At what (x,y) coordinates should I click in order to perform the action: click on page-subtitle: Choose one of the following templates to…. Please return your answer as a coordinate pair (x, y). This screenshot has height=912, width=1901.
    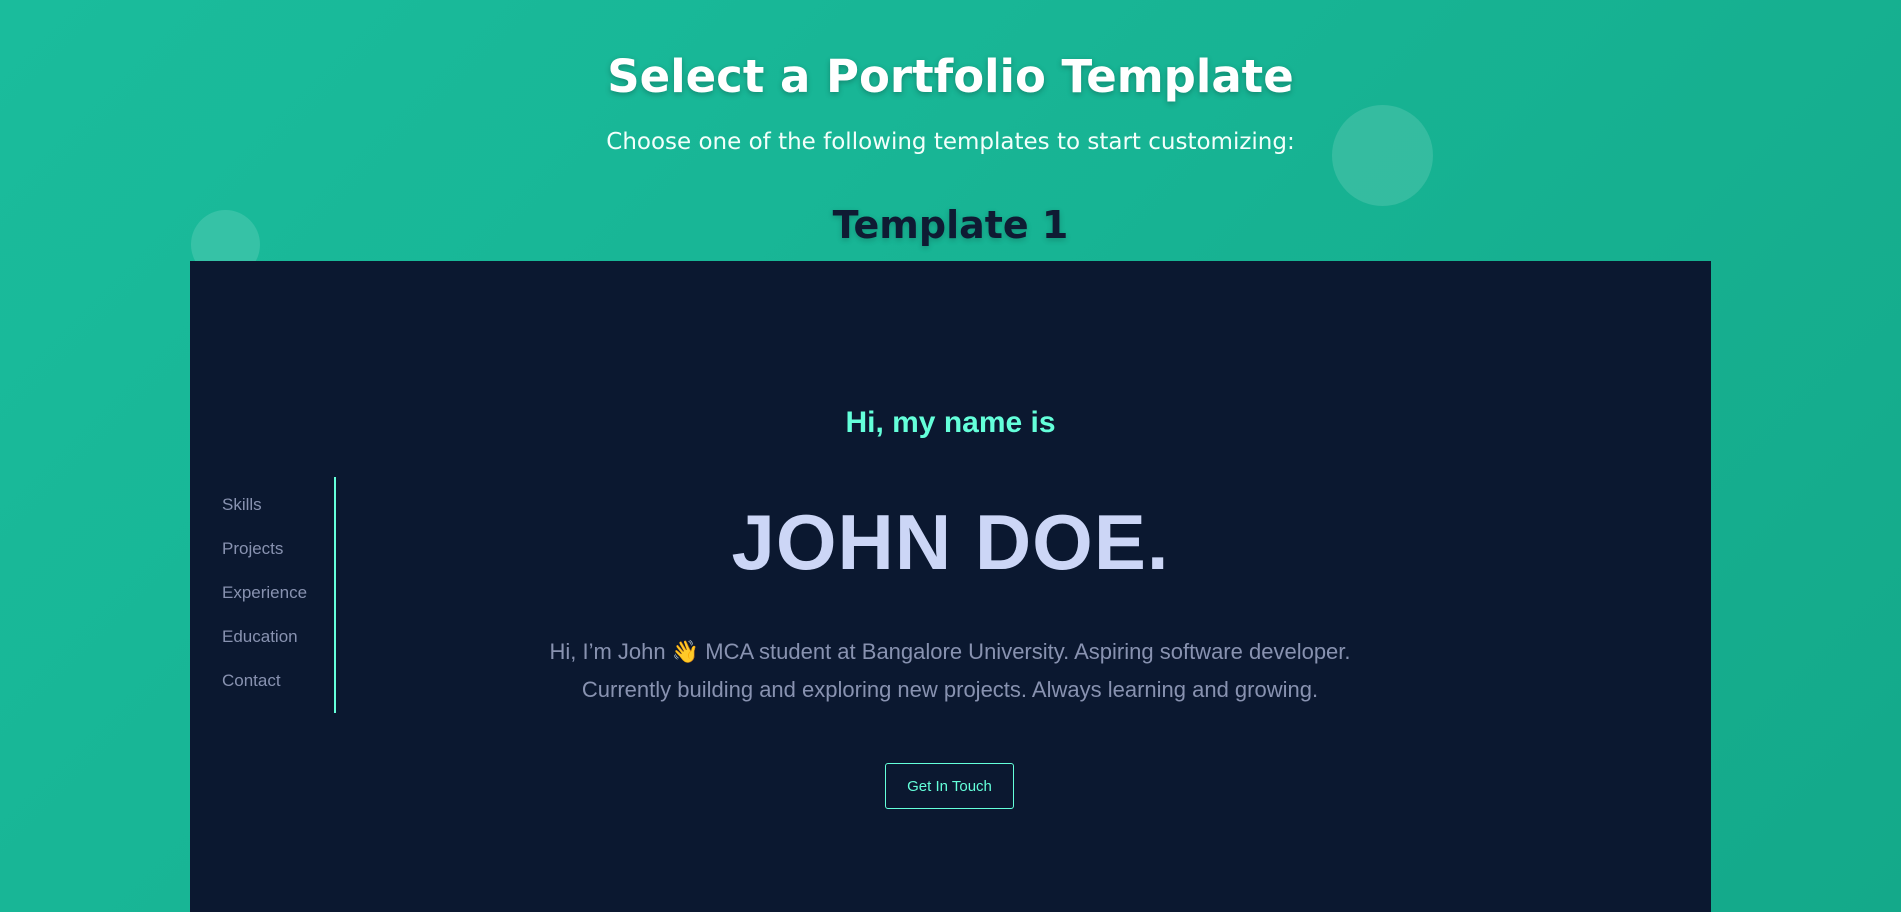
    Looking at the image, I should click on (950, 142).